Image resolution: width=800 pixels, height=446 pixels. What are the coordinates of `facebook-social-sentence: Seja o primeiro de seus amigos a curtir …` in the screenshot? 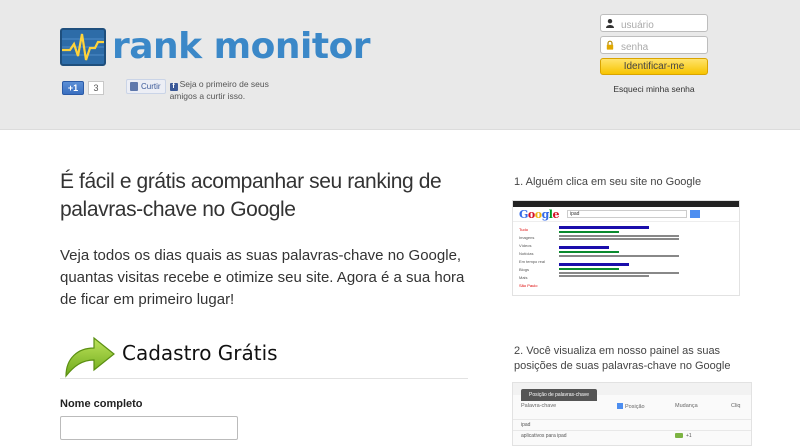 It's located at (219, 90).